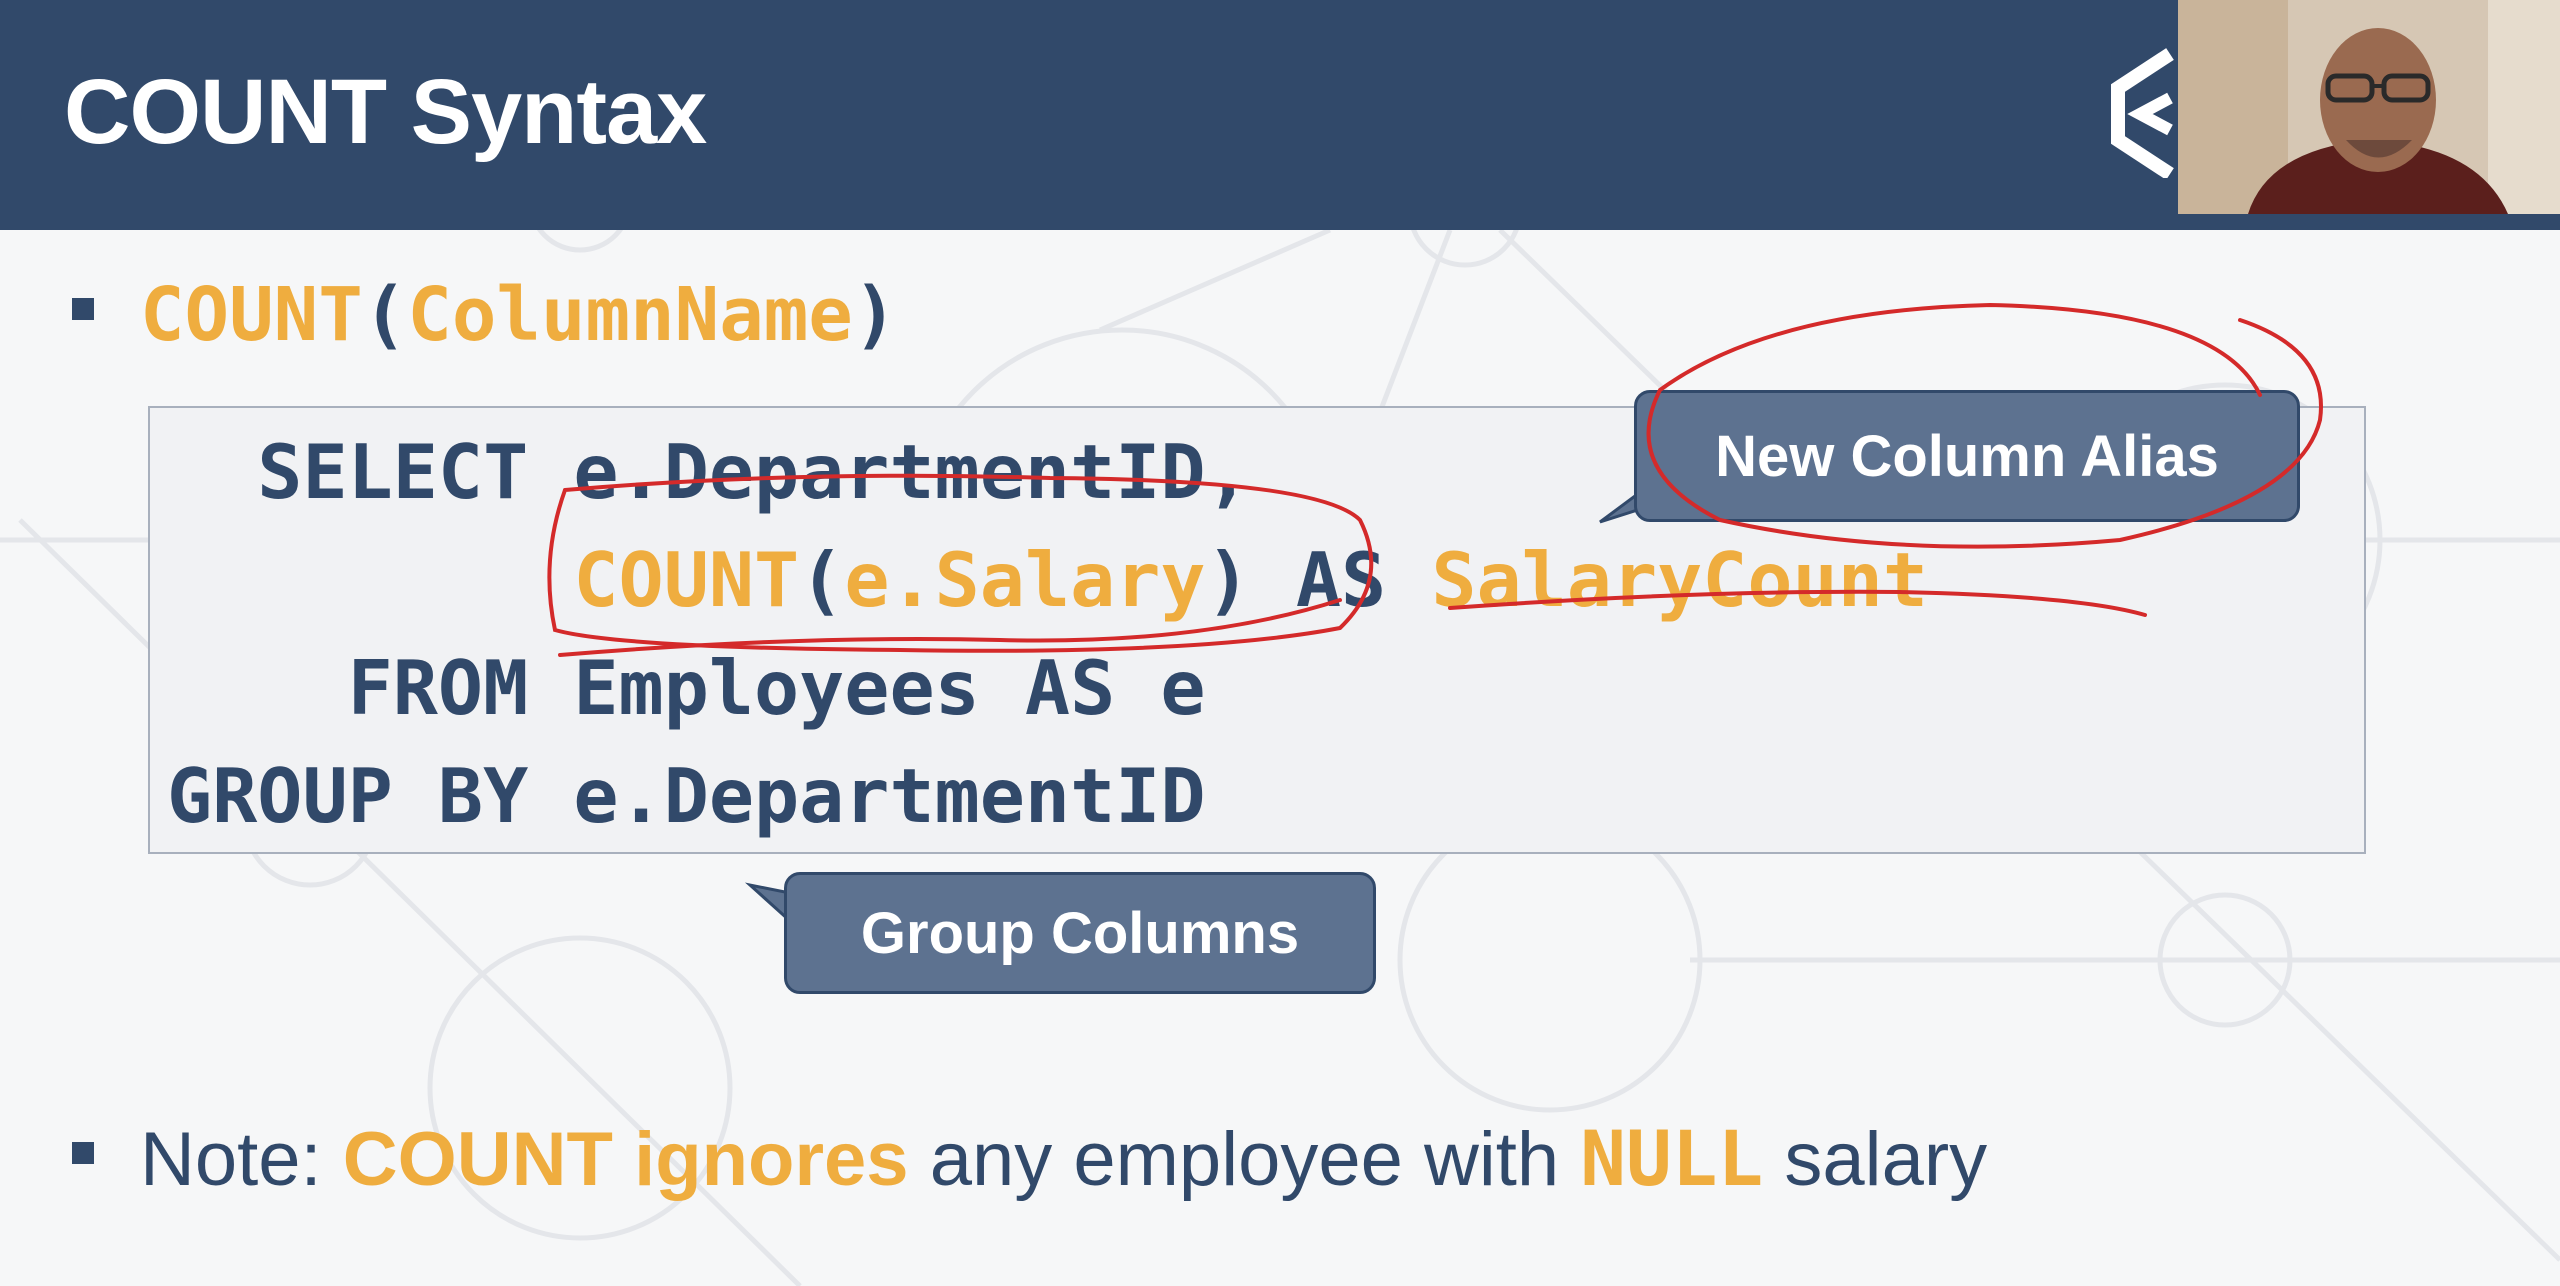 Image resolution: width=2560 pixels, height=1286 pixels. Describe the element at coordinates (1025, 580) in the screenshot. I see `code-count-argument: e.Salary` at that location.